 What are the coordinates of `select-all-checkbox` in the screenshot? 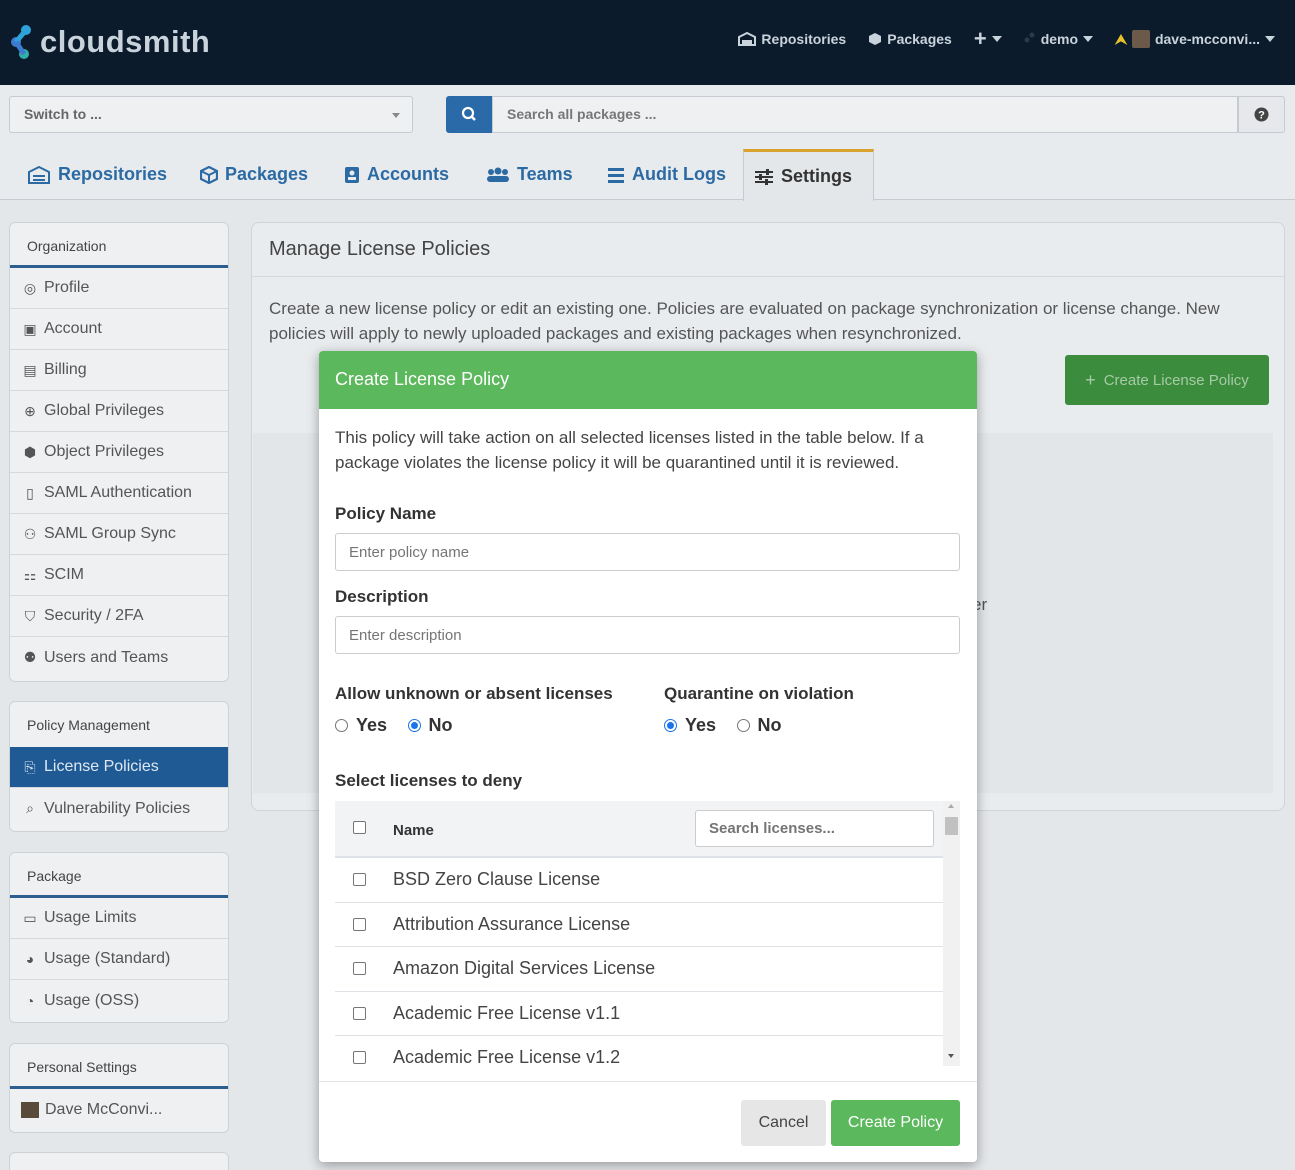 It's located at (359, 827).